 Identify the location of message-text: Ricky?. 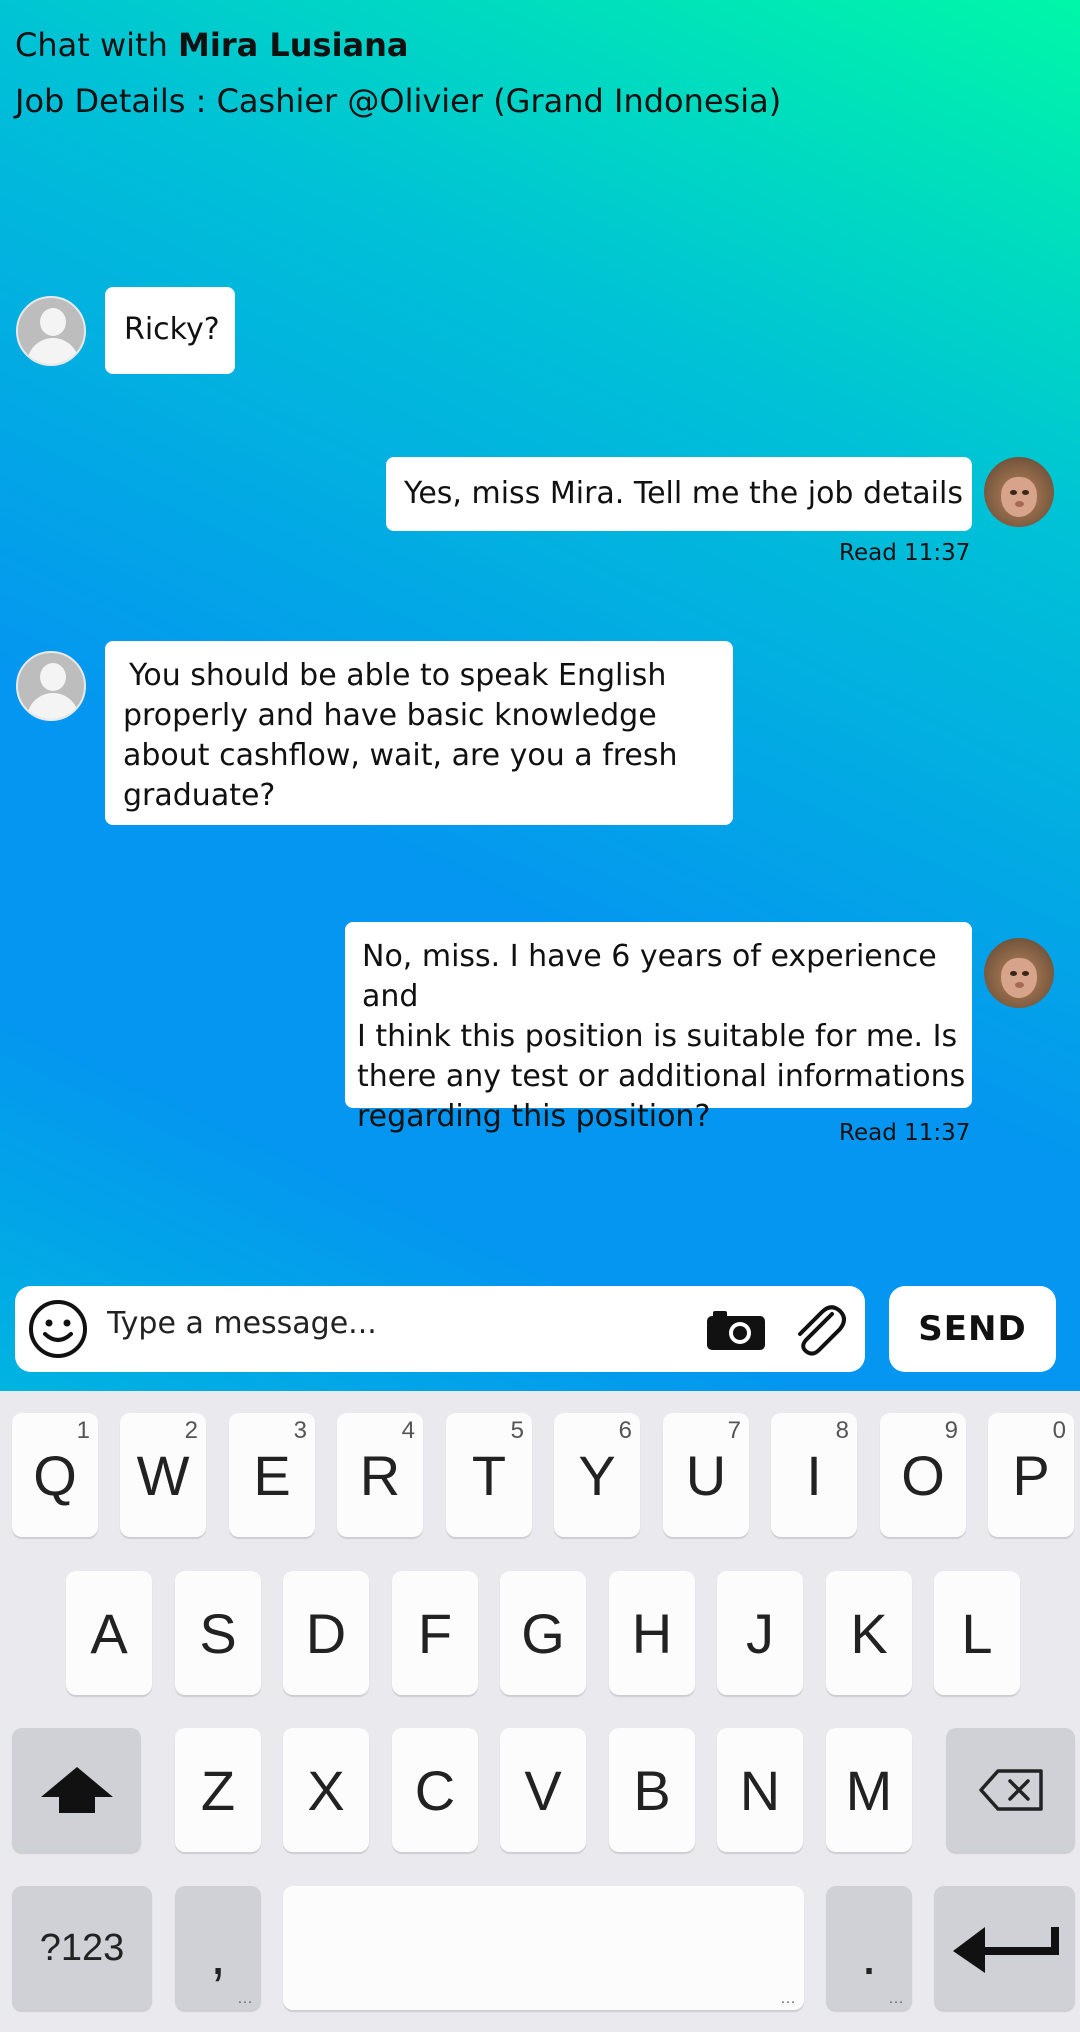
(172, 329).